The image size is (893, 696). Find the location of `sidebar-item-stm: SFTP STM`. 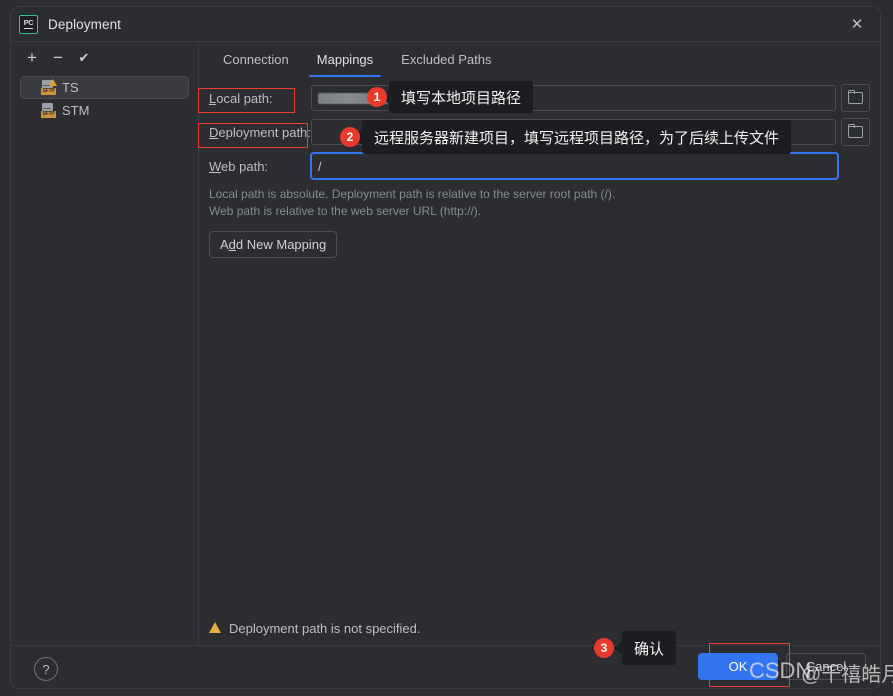

sidebar-item-stm: SFTP STM is located at coordinates (104, 110).